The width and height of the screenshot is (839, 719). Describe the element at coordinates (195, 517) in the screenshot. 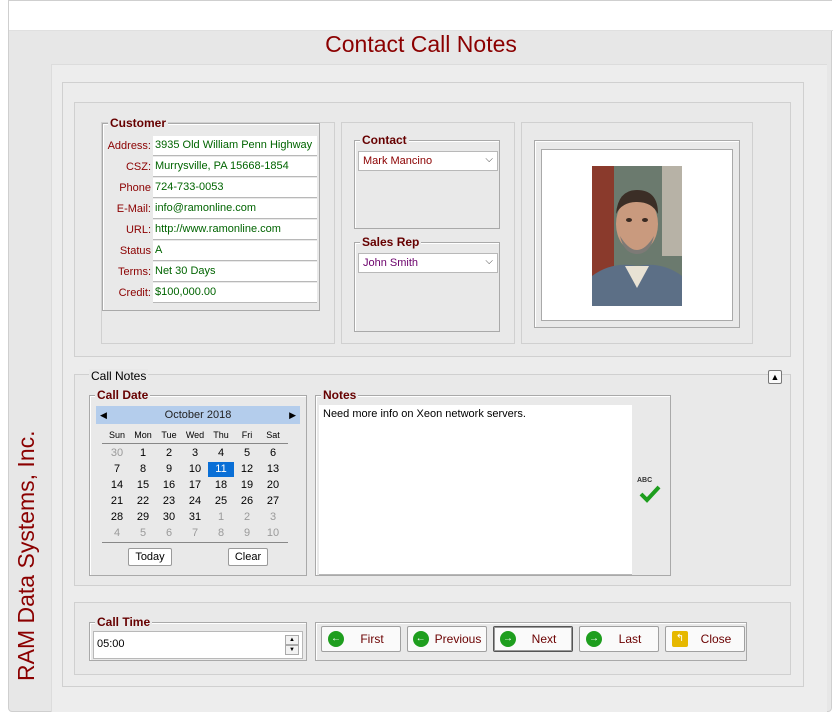

I see `calendar-day: 31` at that location.